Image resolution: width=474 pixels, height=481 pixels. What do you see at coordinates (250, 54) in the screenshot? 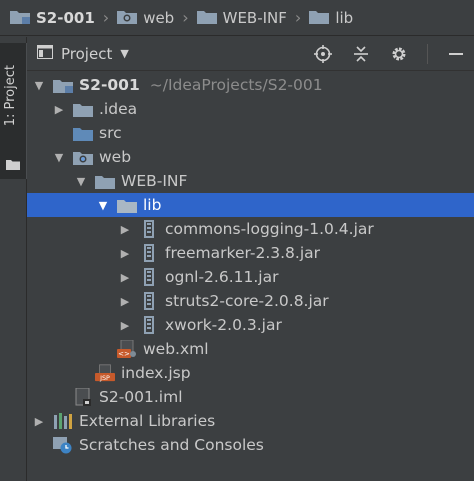
I see `panel-header: Project ▼` at bounding box center [250, 54].